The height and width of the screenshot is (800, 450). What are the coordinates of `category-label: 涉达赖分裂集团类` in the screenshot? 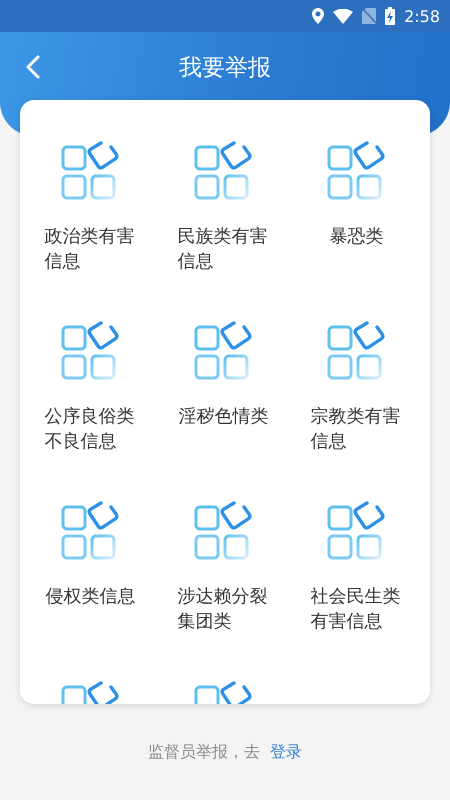 It's located at (224, 609).